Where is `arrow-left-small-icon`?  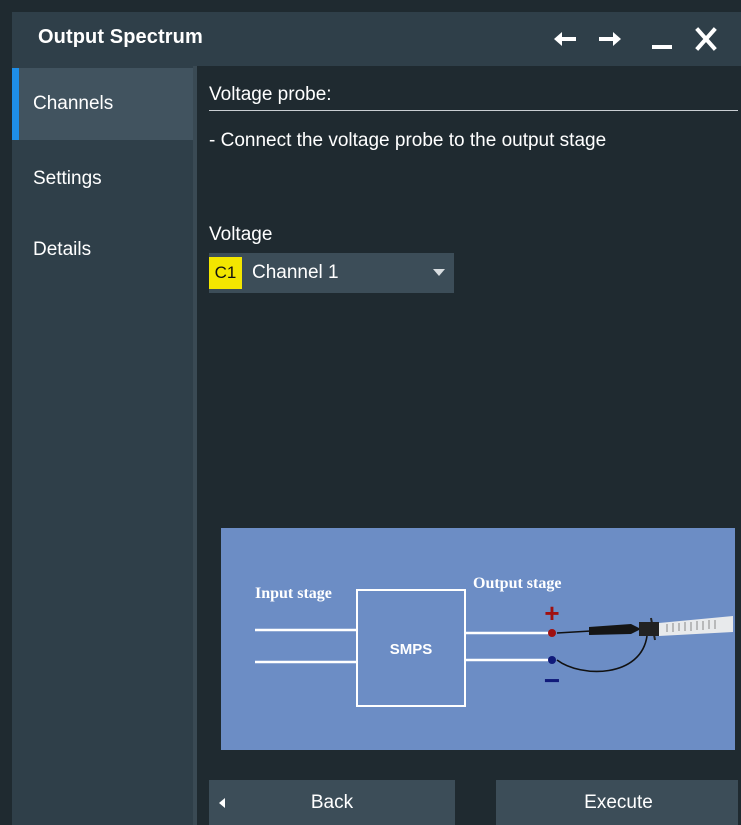 arrow-left-small-icon is located at coordinates (222, 803).